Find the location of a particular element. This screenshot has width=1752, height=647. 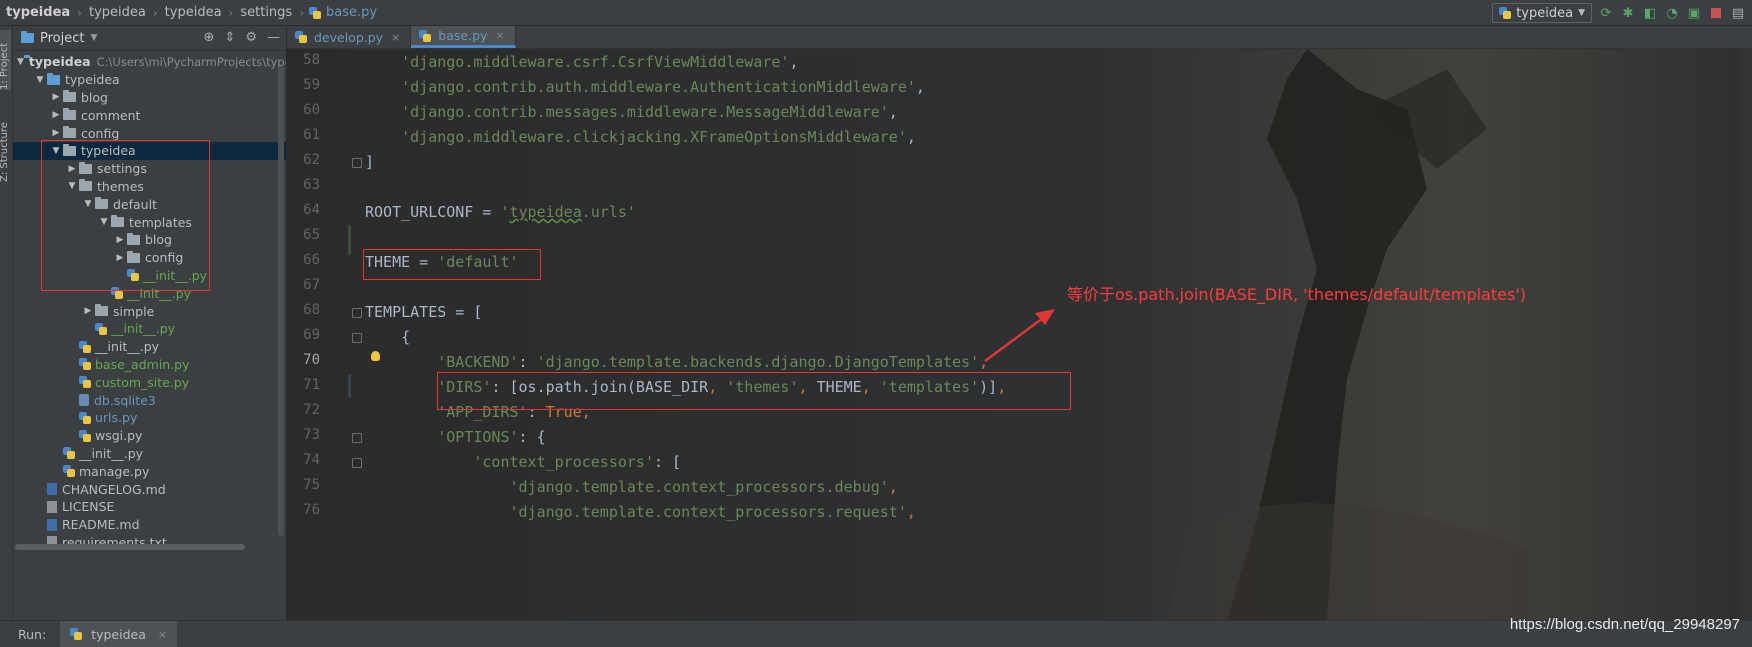

code-line: 'OPTIONS': { is located at coordinates (455, 437).